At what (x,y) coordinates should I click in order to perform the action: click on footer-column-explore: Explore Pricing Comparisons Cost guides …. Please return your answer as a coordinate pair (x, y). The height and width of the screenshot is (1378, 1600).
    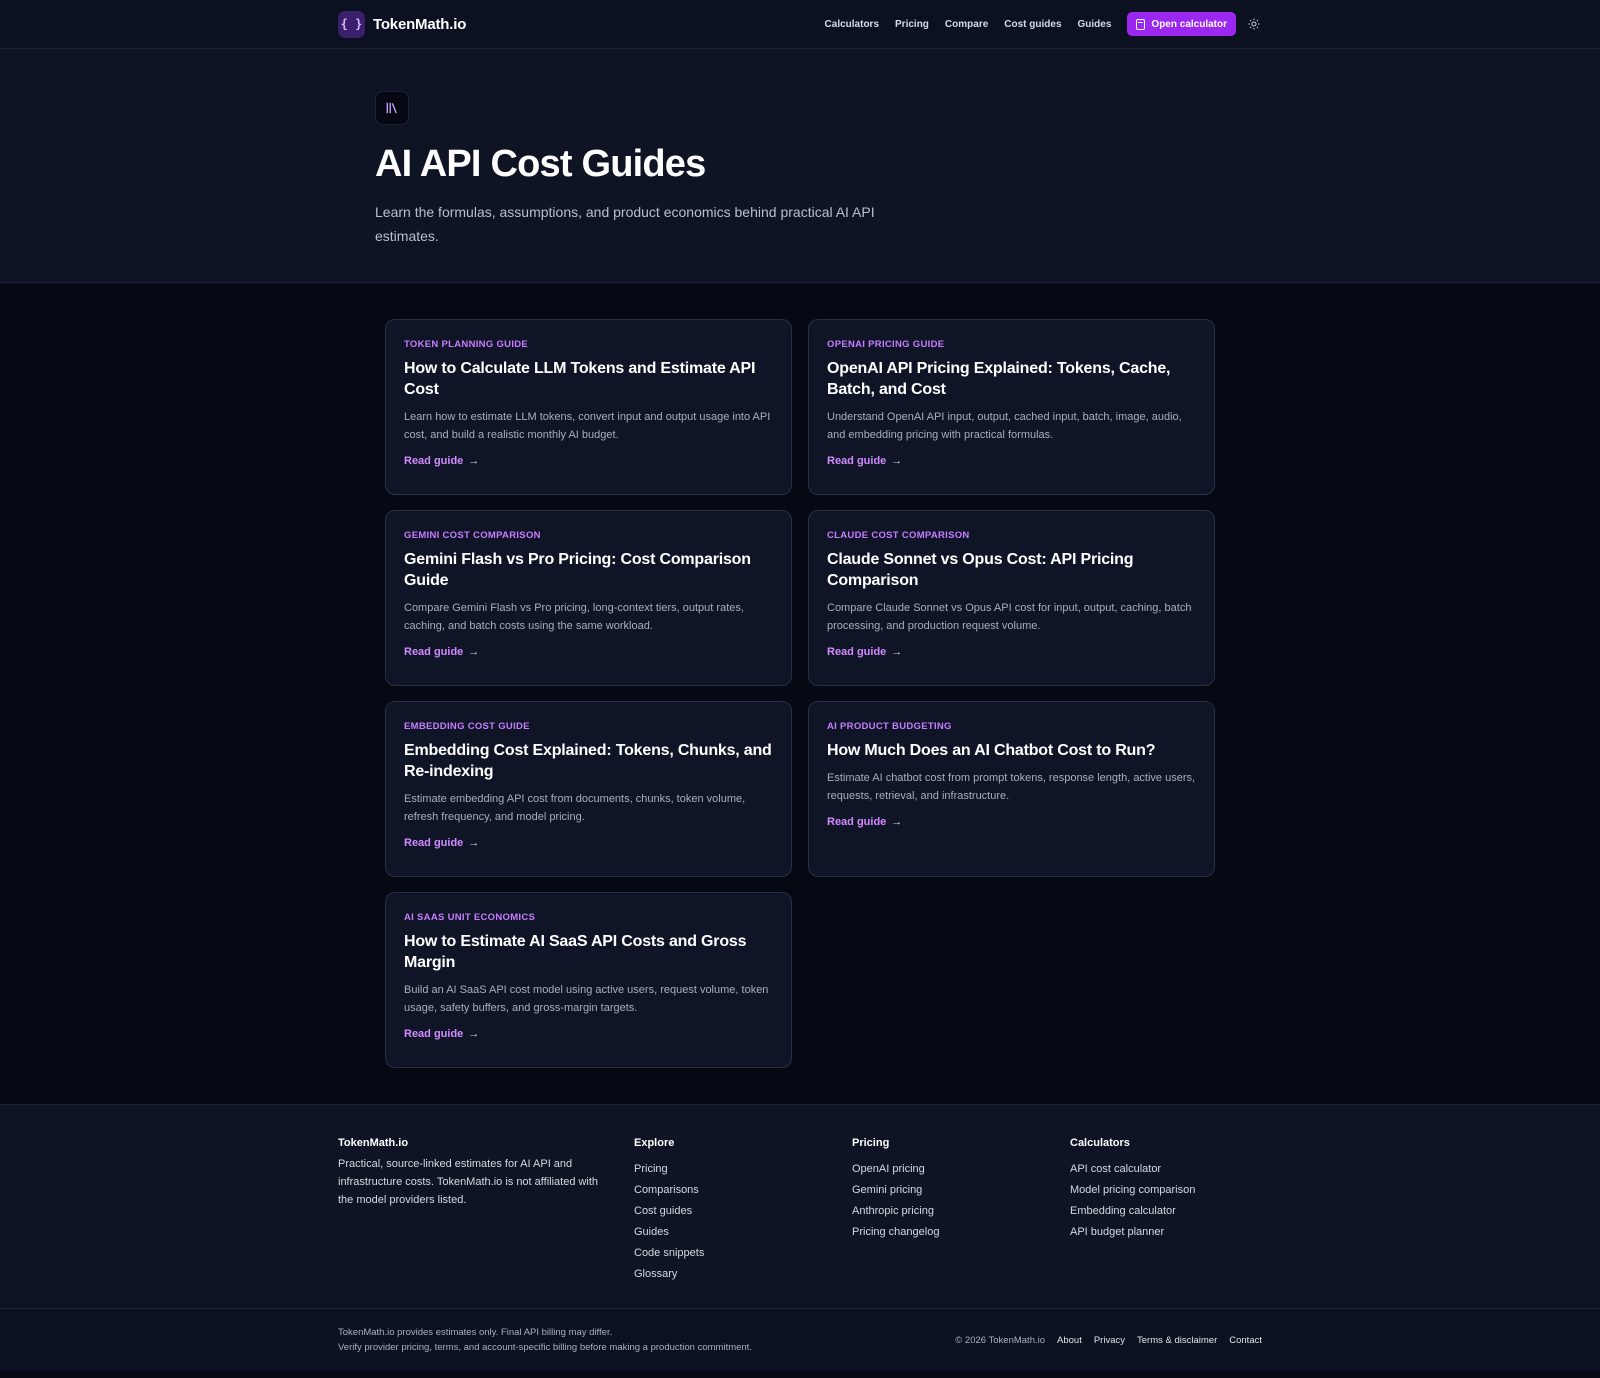
    Looking at the image, I should click on (743, 1211).